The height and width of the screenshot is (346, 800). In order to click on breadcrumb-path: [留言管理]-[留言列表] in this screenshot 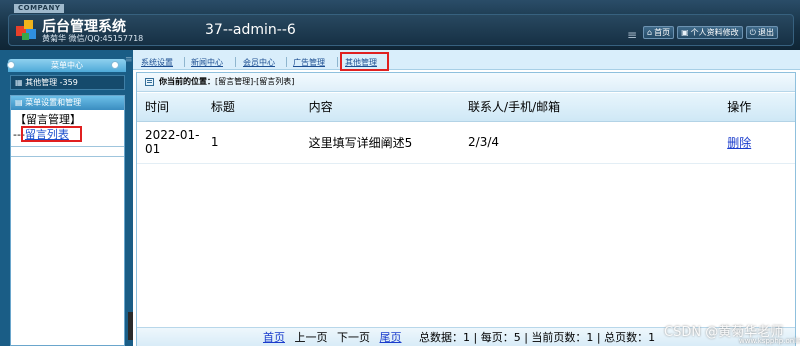, I will do `click(255, 81)`.